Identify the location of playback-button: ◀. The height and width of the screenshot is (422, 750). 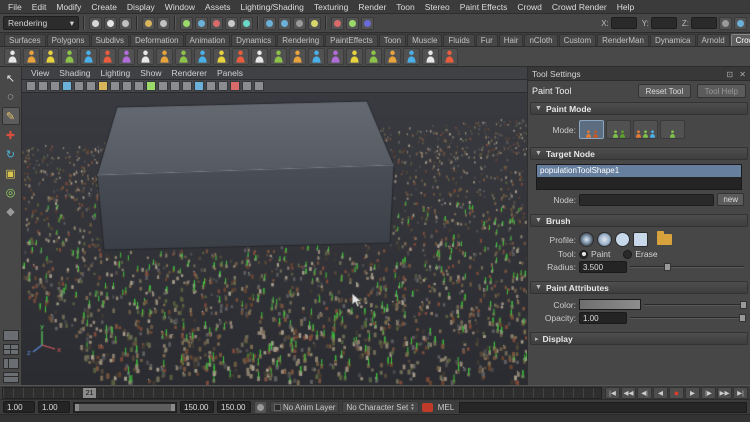
(660, 392).